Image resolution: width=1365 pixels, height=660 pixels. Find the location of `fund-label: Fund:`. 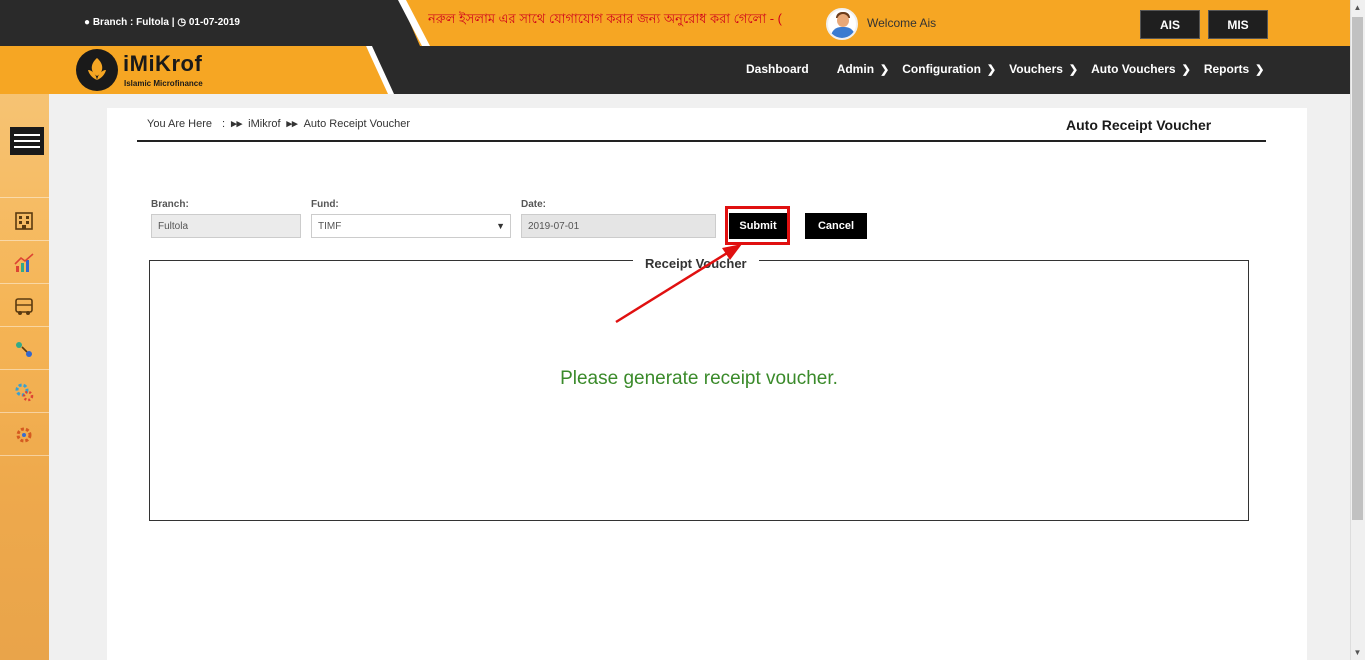

fund-label: Fund: is located at coordinates (325, 204).